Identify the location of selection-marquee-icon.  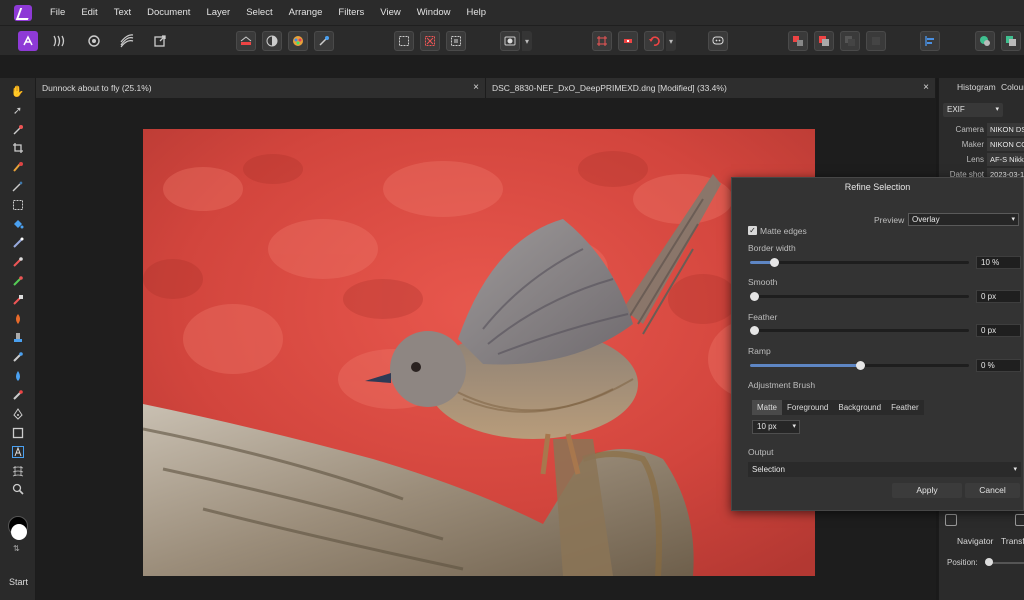
(404, 41).